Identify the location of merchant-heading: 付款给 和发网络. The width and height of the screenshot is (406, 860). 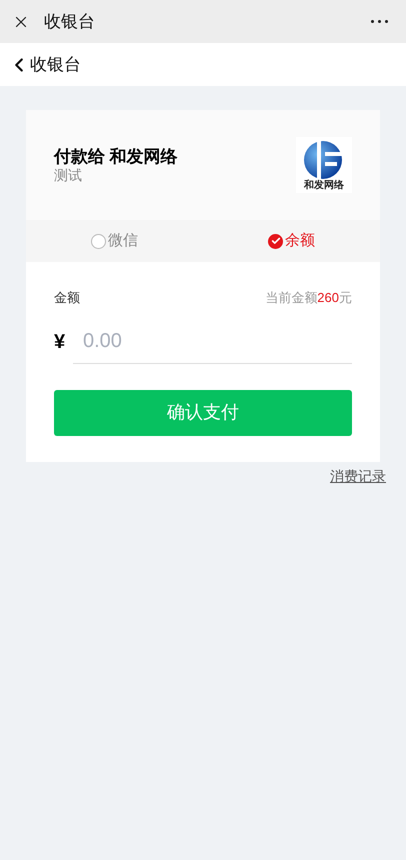
(116, 156).